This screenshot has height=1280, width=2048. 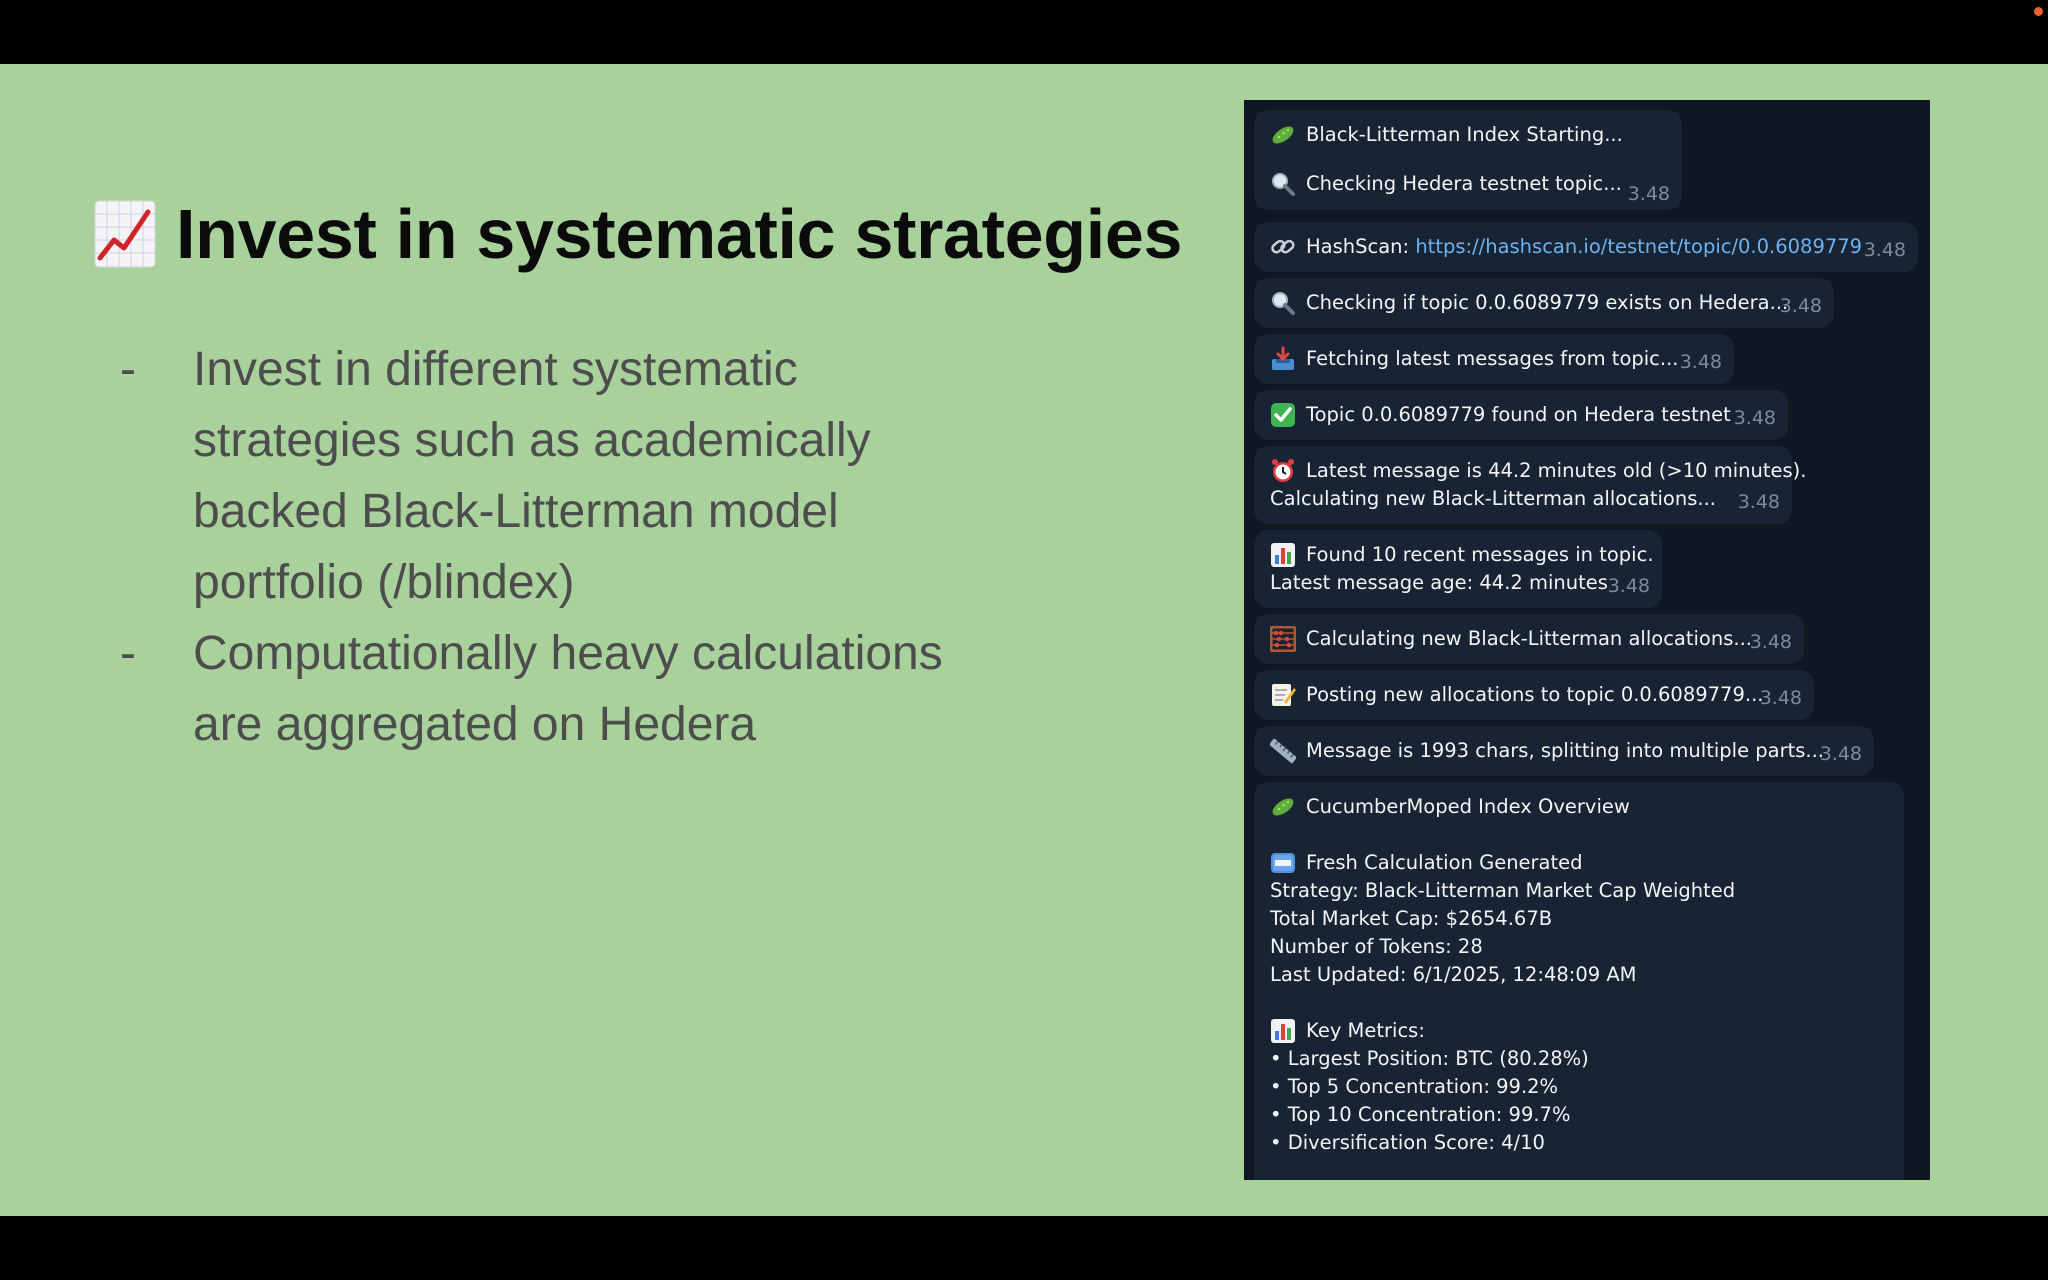 I want to click on ruler-icon, so click(x=1283, y=751).